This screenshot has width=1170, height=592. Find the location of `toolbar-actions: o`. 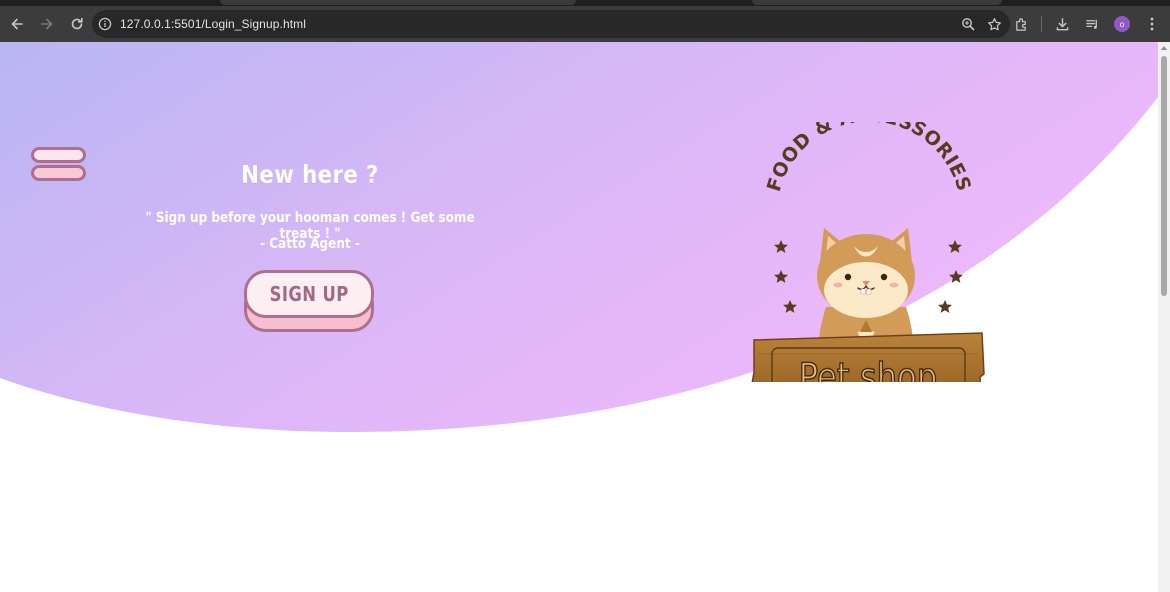

toolbar-actions: o is located at coordinates (1086, 24).